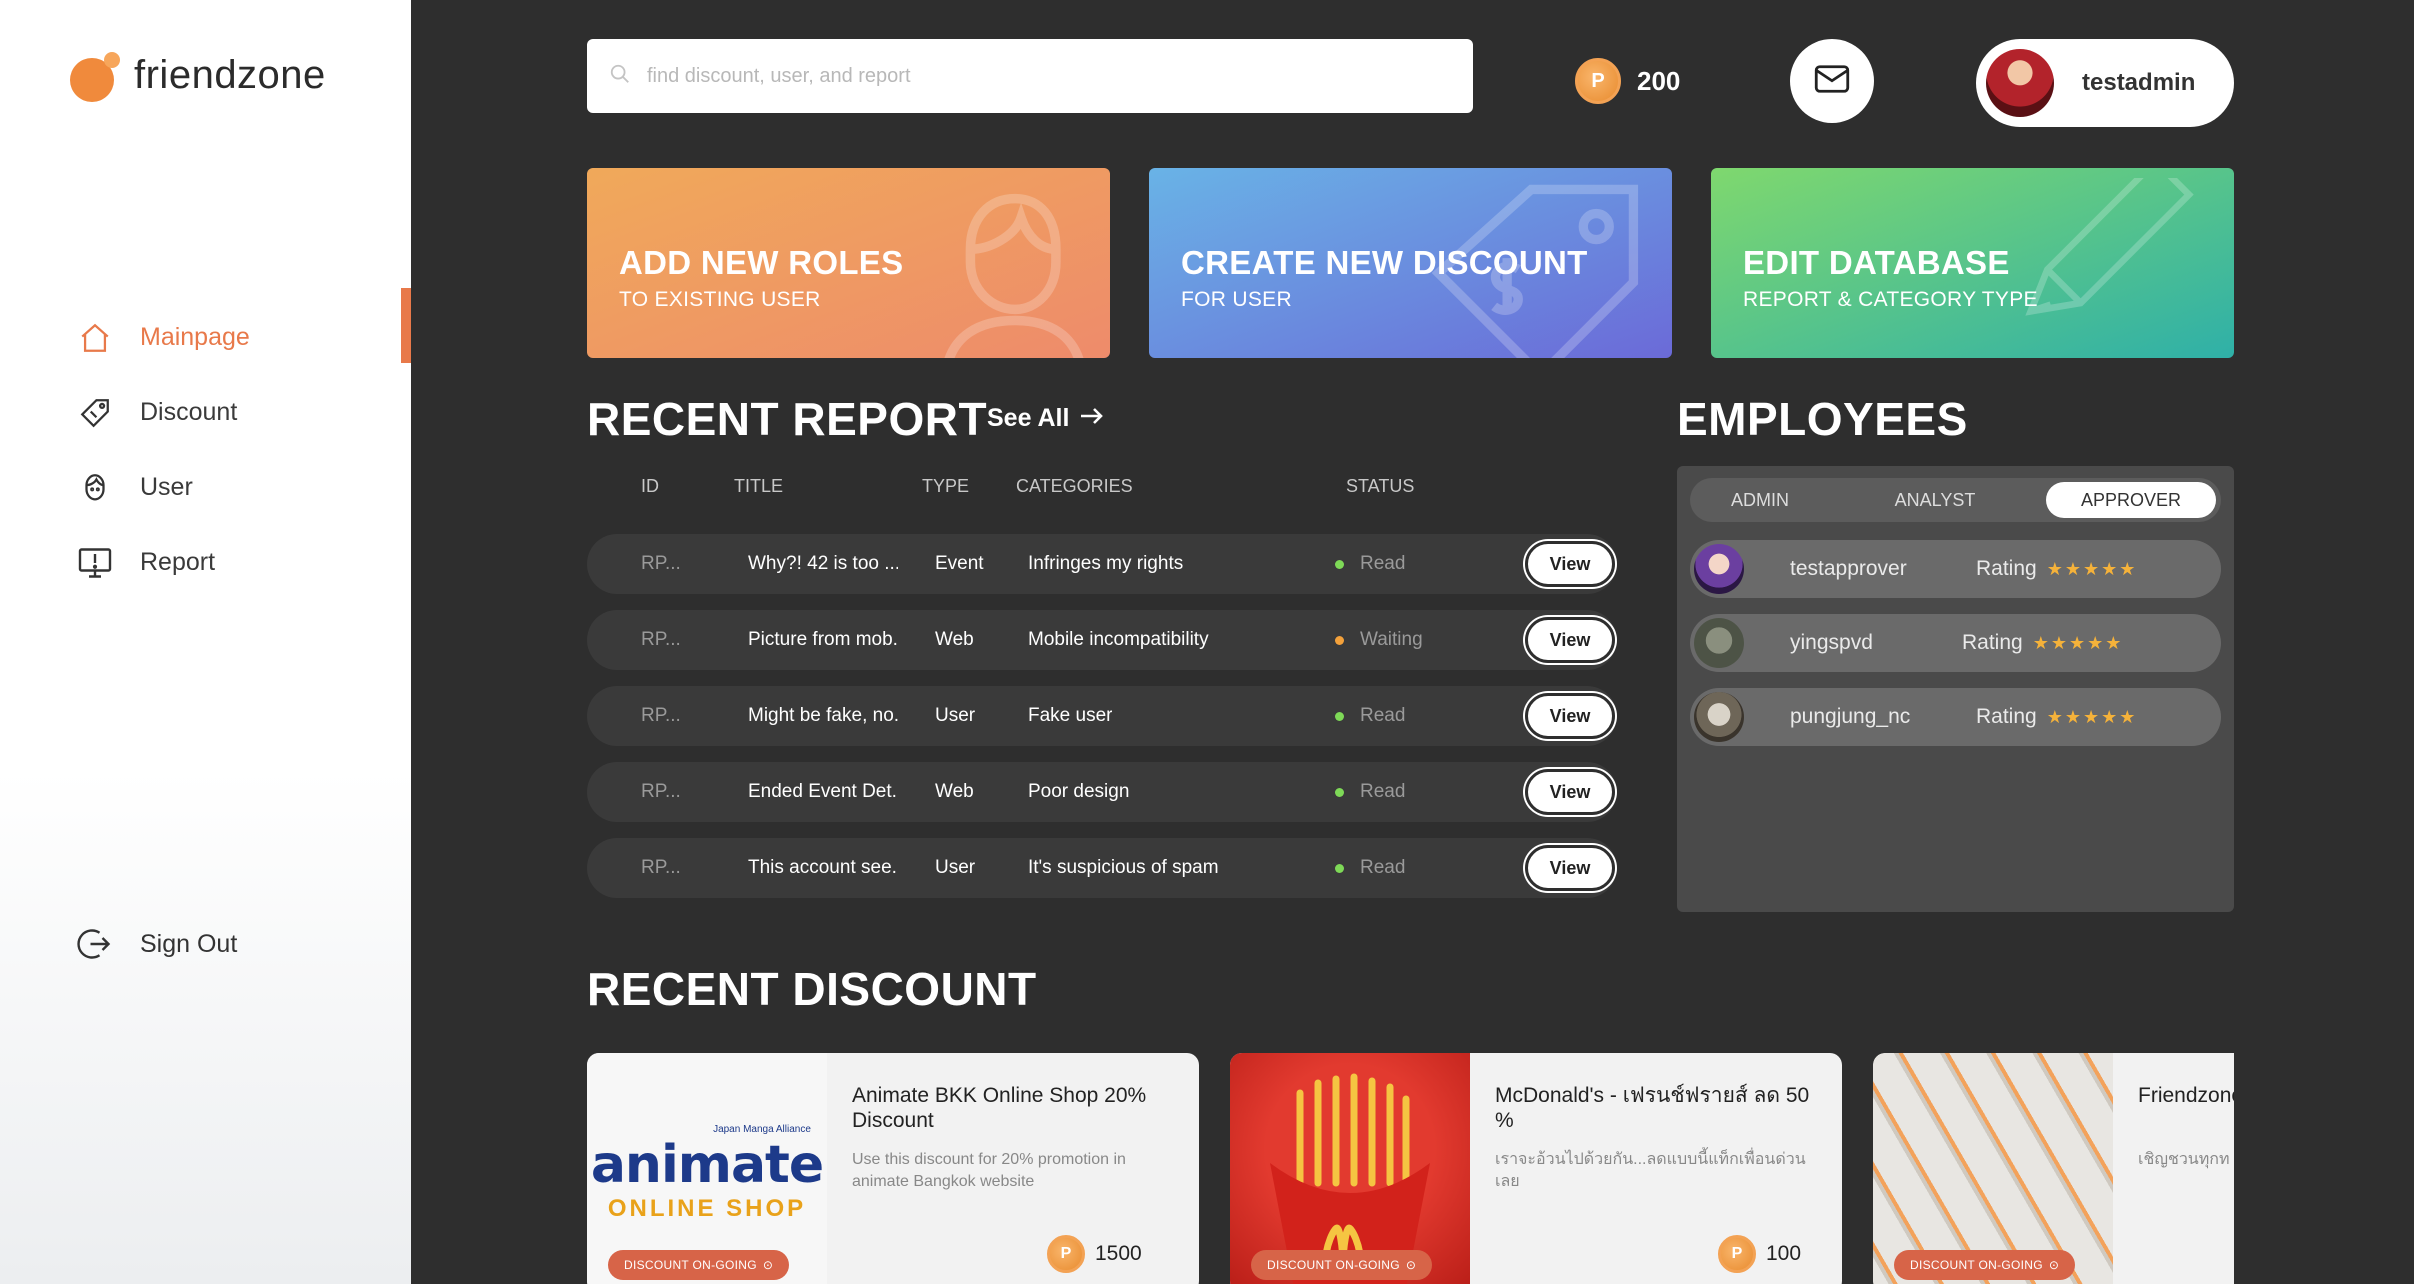  I want to click on sidebar-item-discount: Discount, so click(243, 412).